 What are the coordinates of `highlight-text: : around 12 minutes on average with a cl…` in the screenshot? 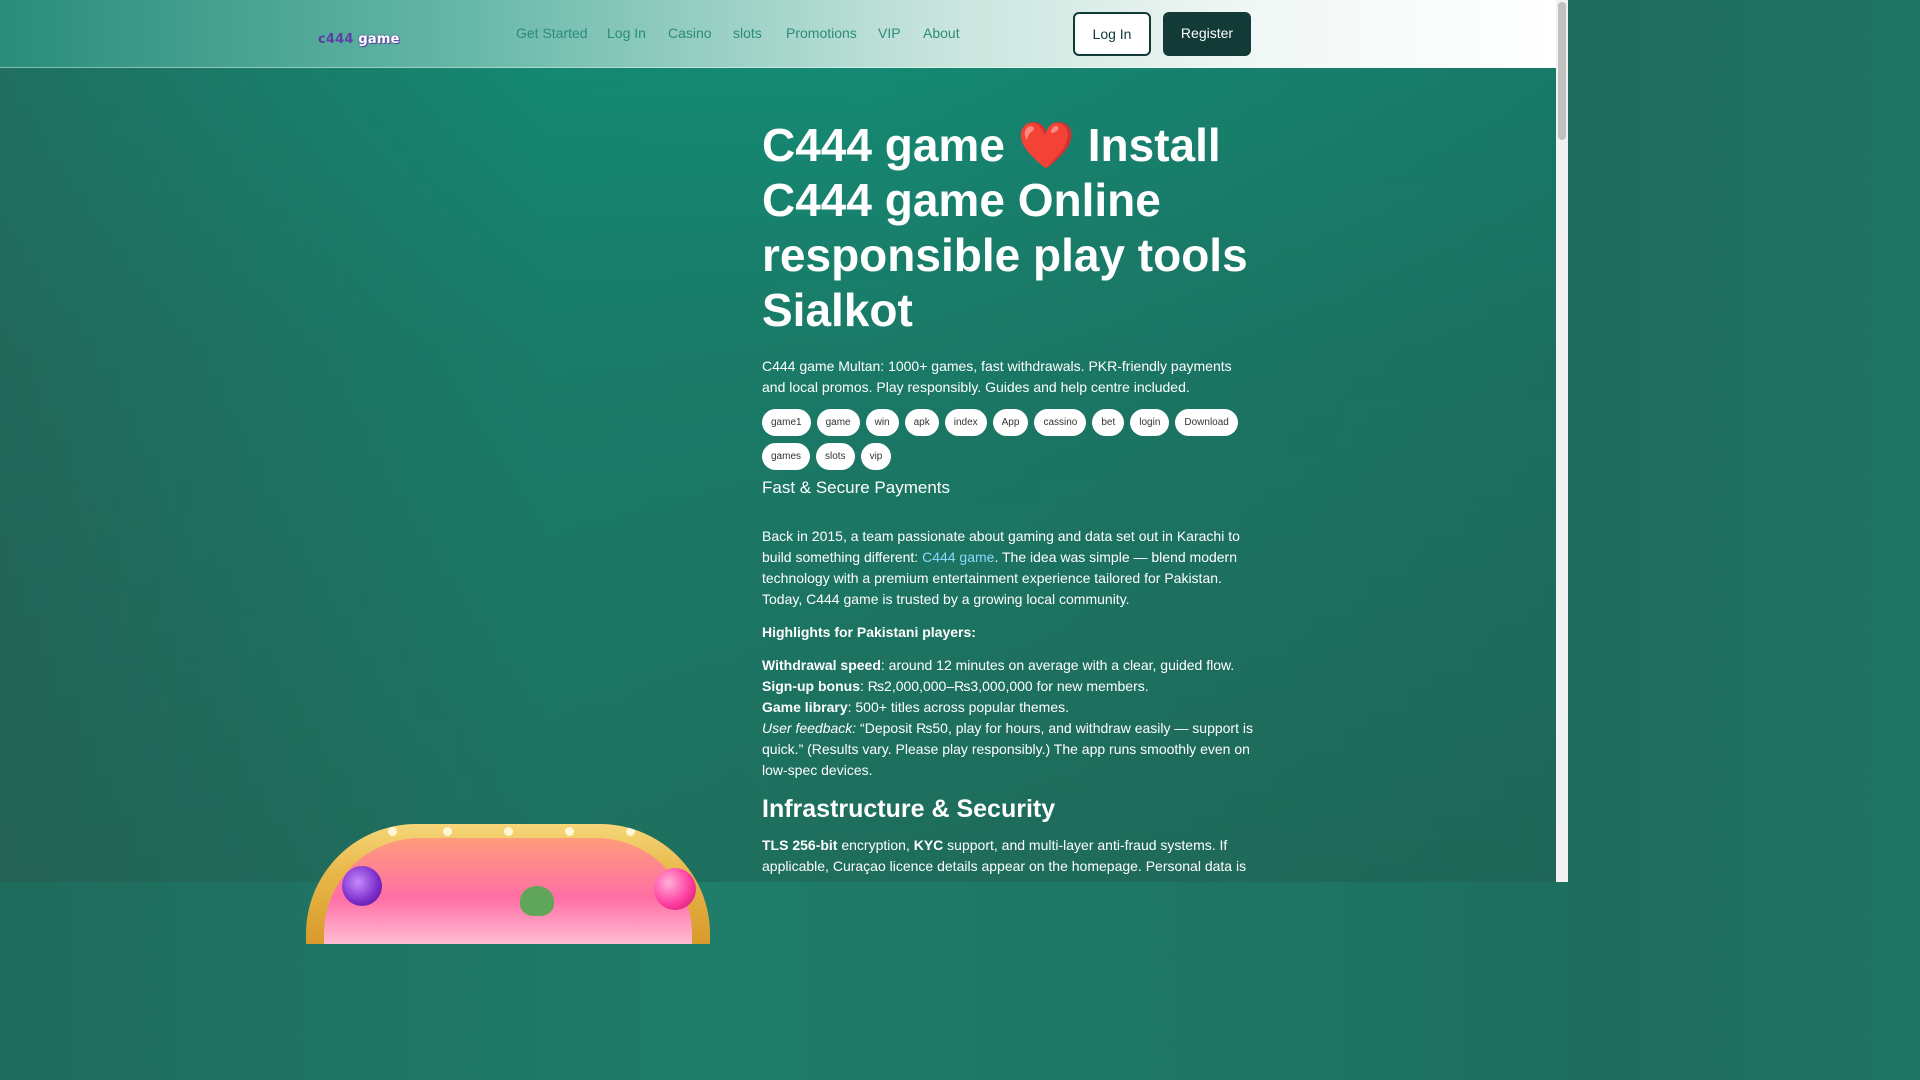 It's located at (1057, 665).